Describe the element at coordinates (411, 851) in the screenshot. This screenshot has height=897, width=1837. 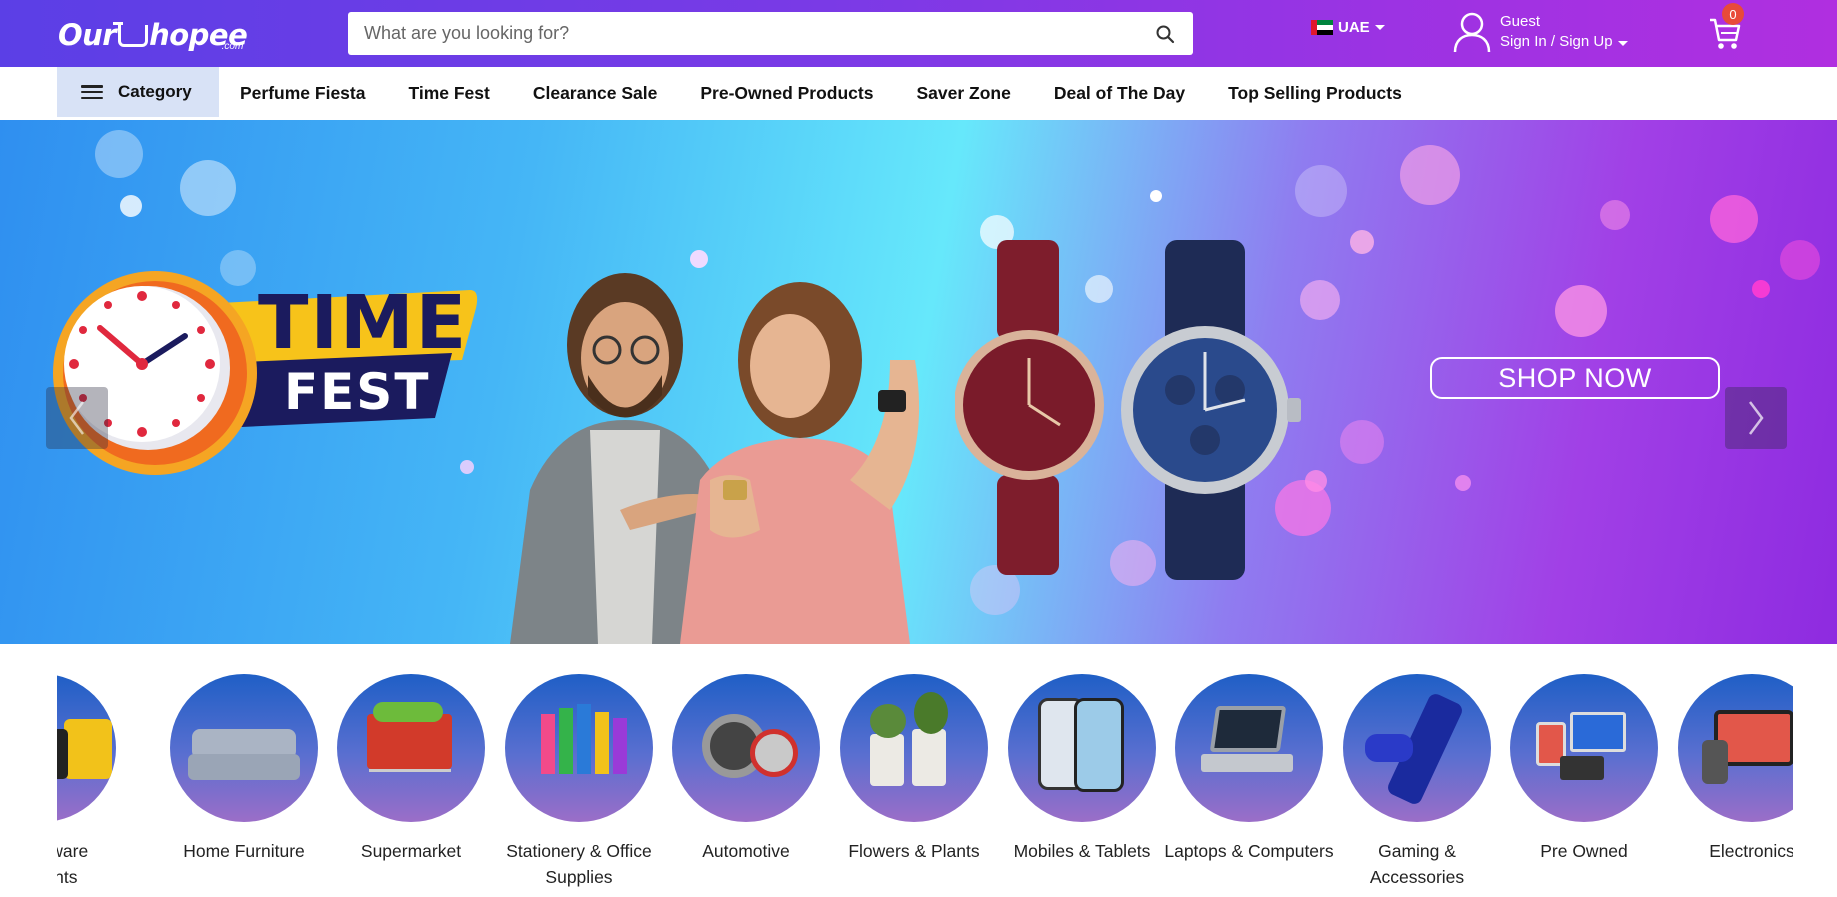
I see `category-label: Supermarket` at that location.